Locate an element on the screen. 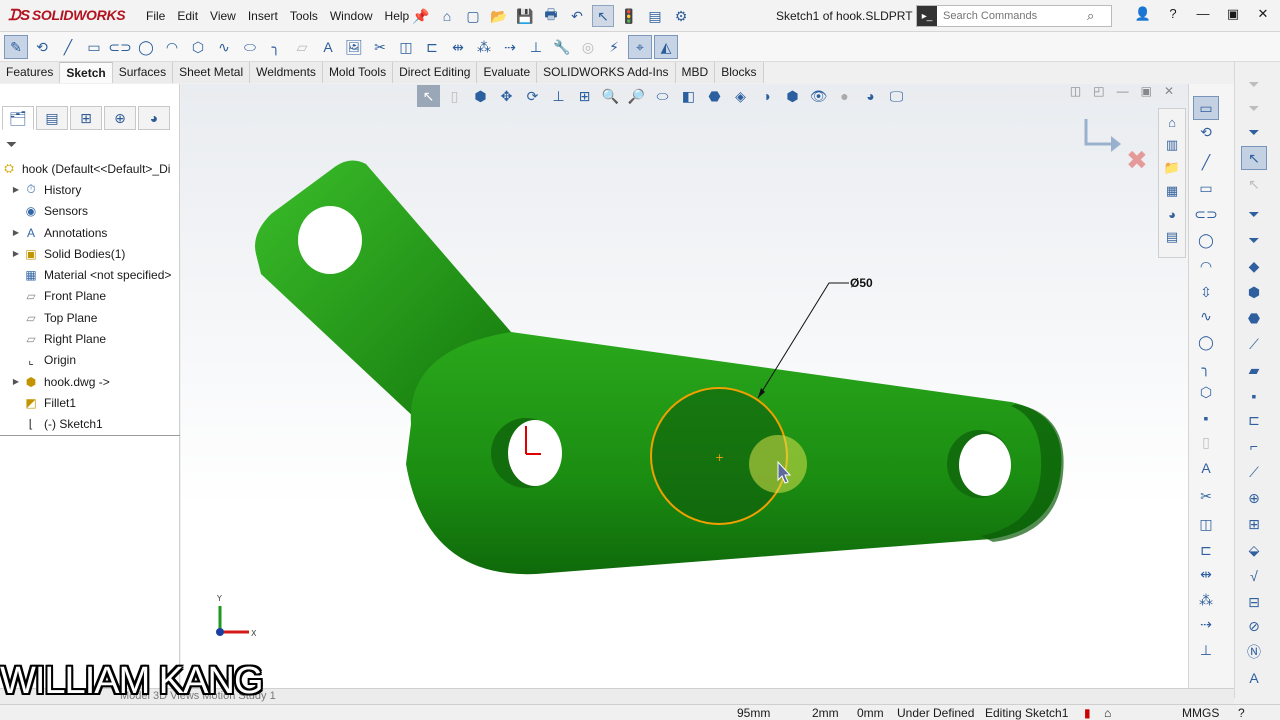 The image size is (1280, 720). tab-mold-tools: Mold Tools is located at coordinates (358, 72).